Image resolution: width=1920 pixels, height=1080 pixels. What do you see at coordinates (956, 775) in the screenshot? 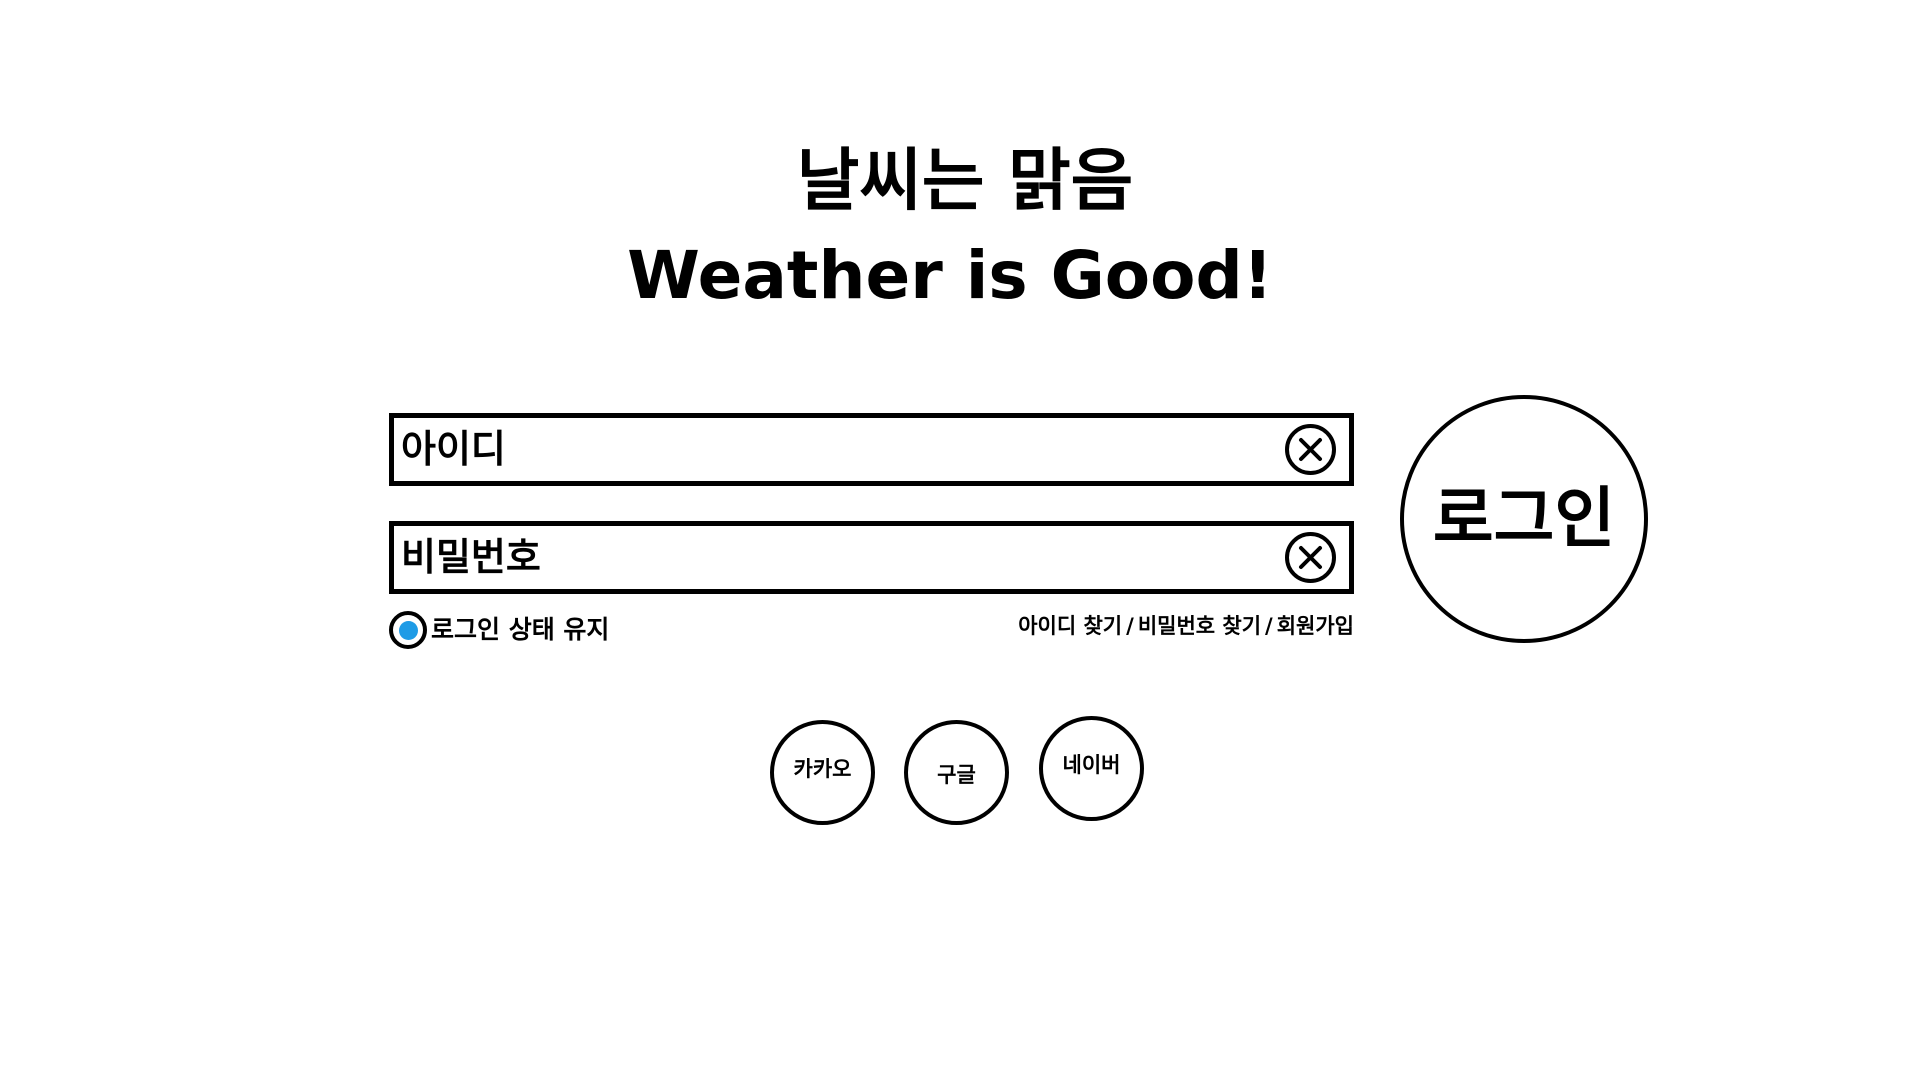
I see `google-label: 구글` at bounding box center [956, 775].